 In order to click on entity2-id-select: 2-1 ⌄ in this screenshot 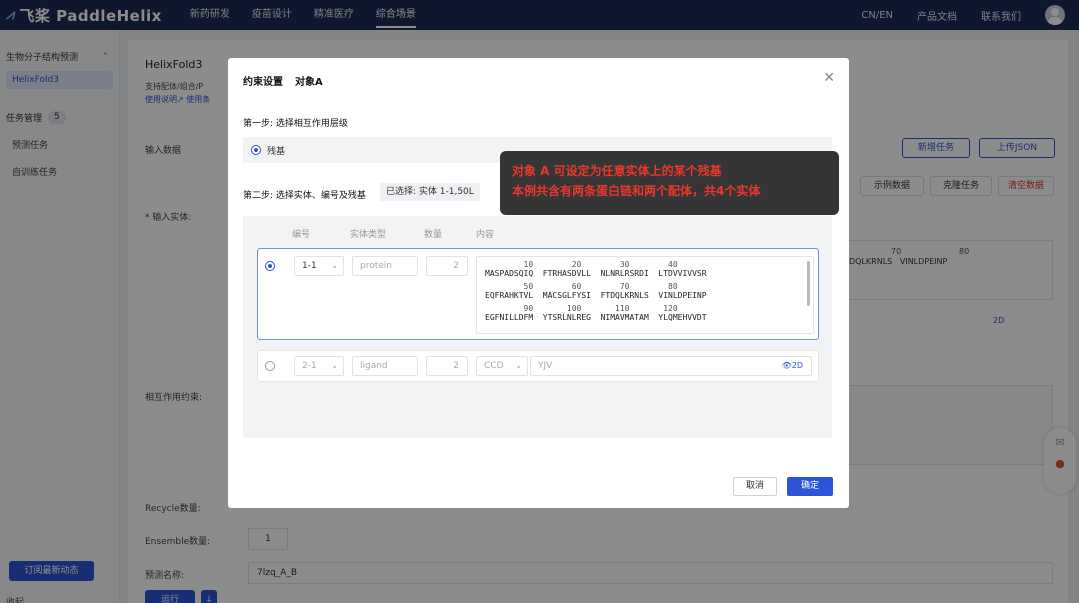, I will do `click(319, 366)`.